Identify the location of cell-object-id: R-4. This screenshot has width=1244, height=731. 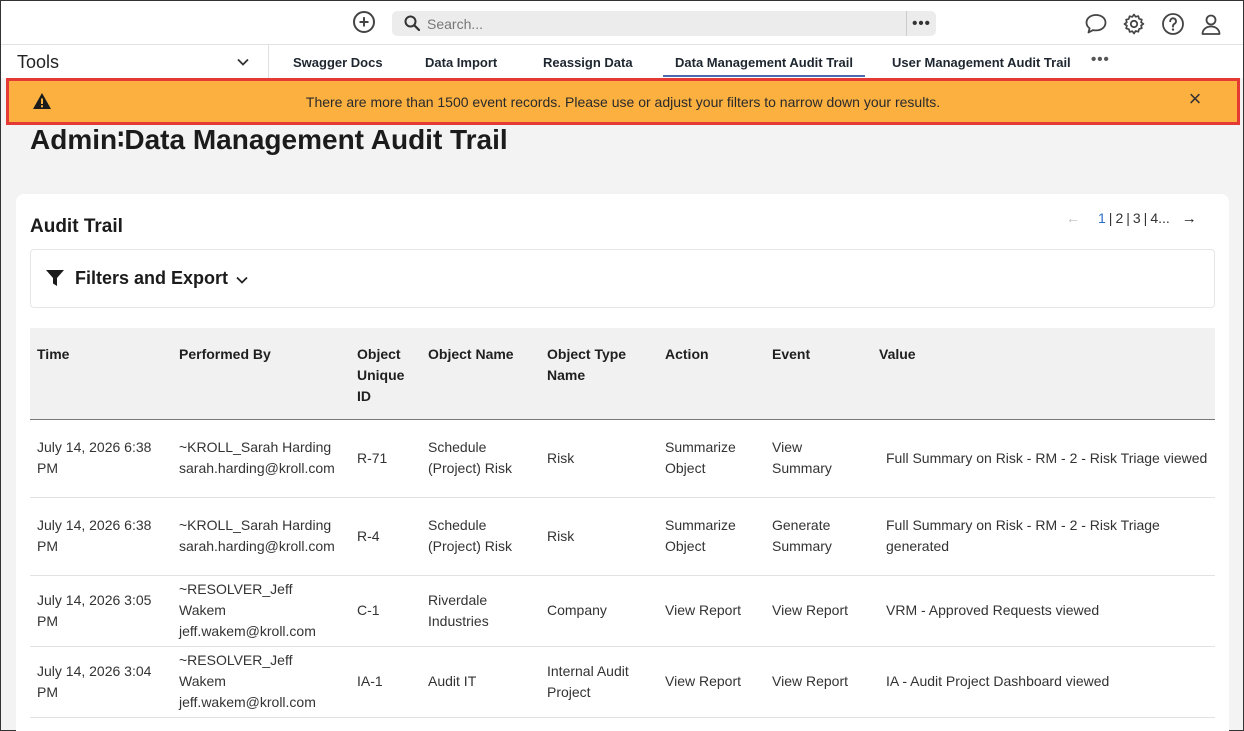
(368, 535).